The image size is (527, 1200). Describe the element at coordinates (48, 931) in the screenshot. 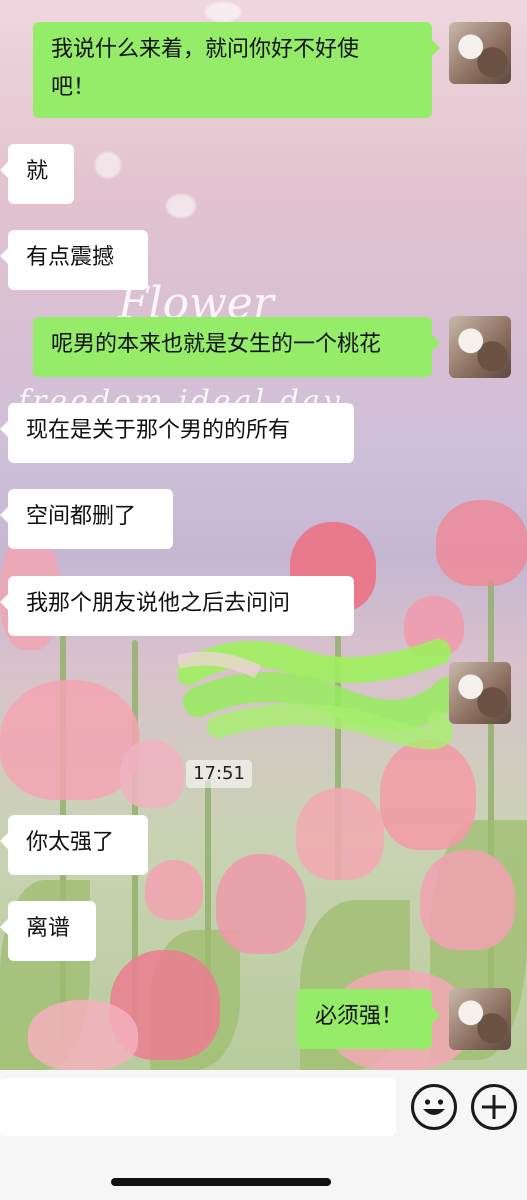

I see `received-message-bubble: 离谱` at that location.